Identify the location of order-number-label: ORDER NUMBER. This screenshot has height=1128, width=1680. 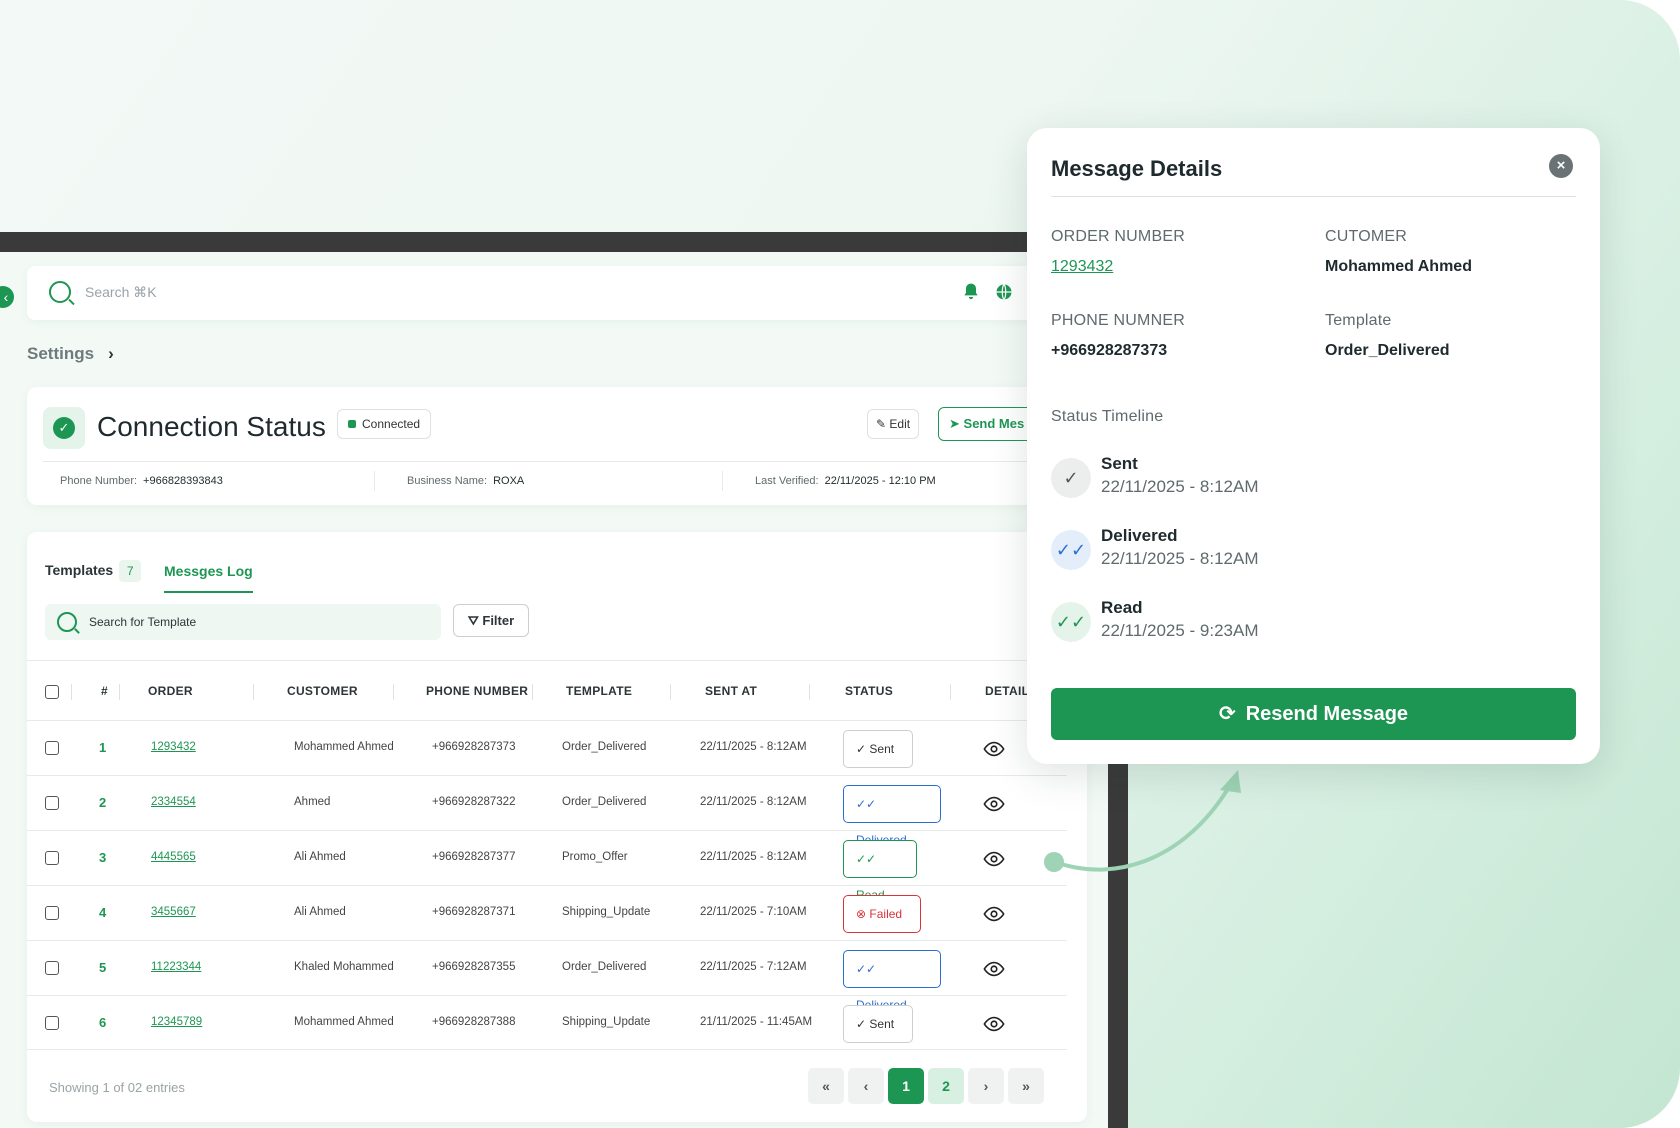
(1118, 236).